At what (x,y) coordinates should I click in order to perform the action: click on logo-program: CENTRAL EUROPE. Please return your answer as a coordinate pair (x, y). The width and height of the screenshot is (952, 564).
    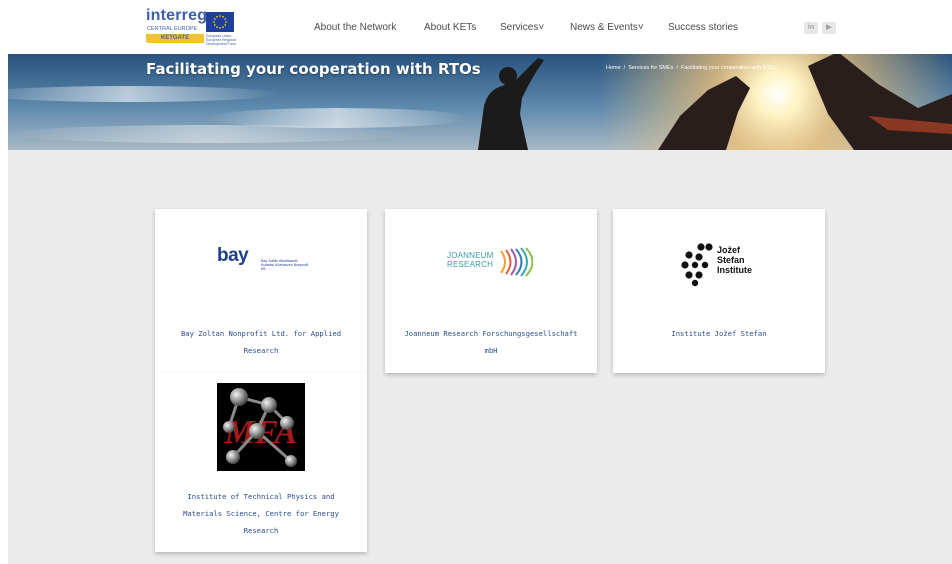
    Looking at the image, I should click on (172, 29).